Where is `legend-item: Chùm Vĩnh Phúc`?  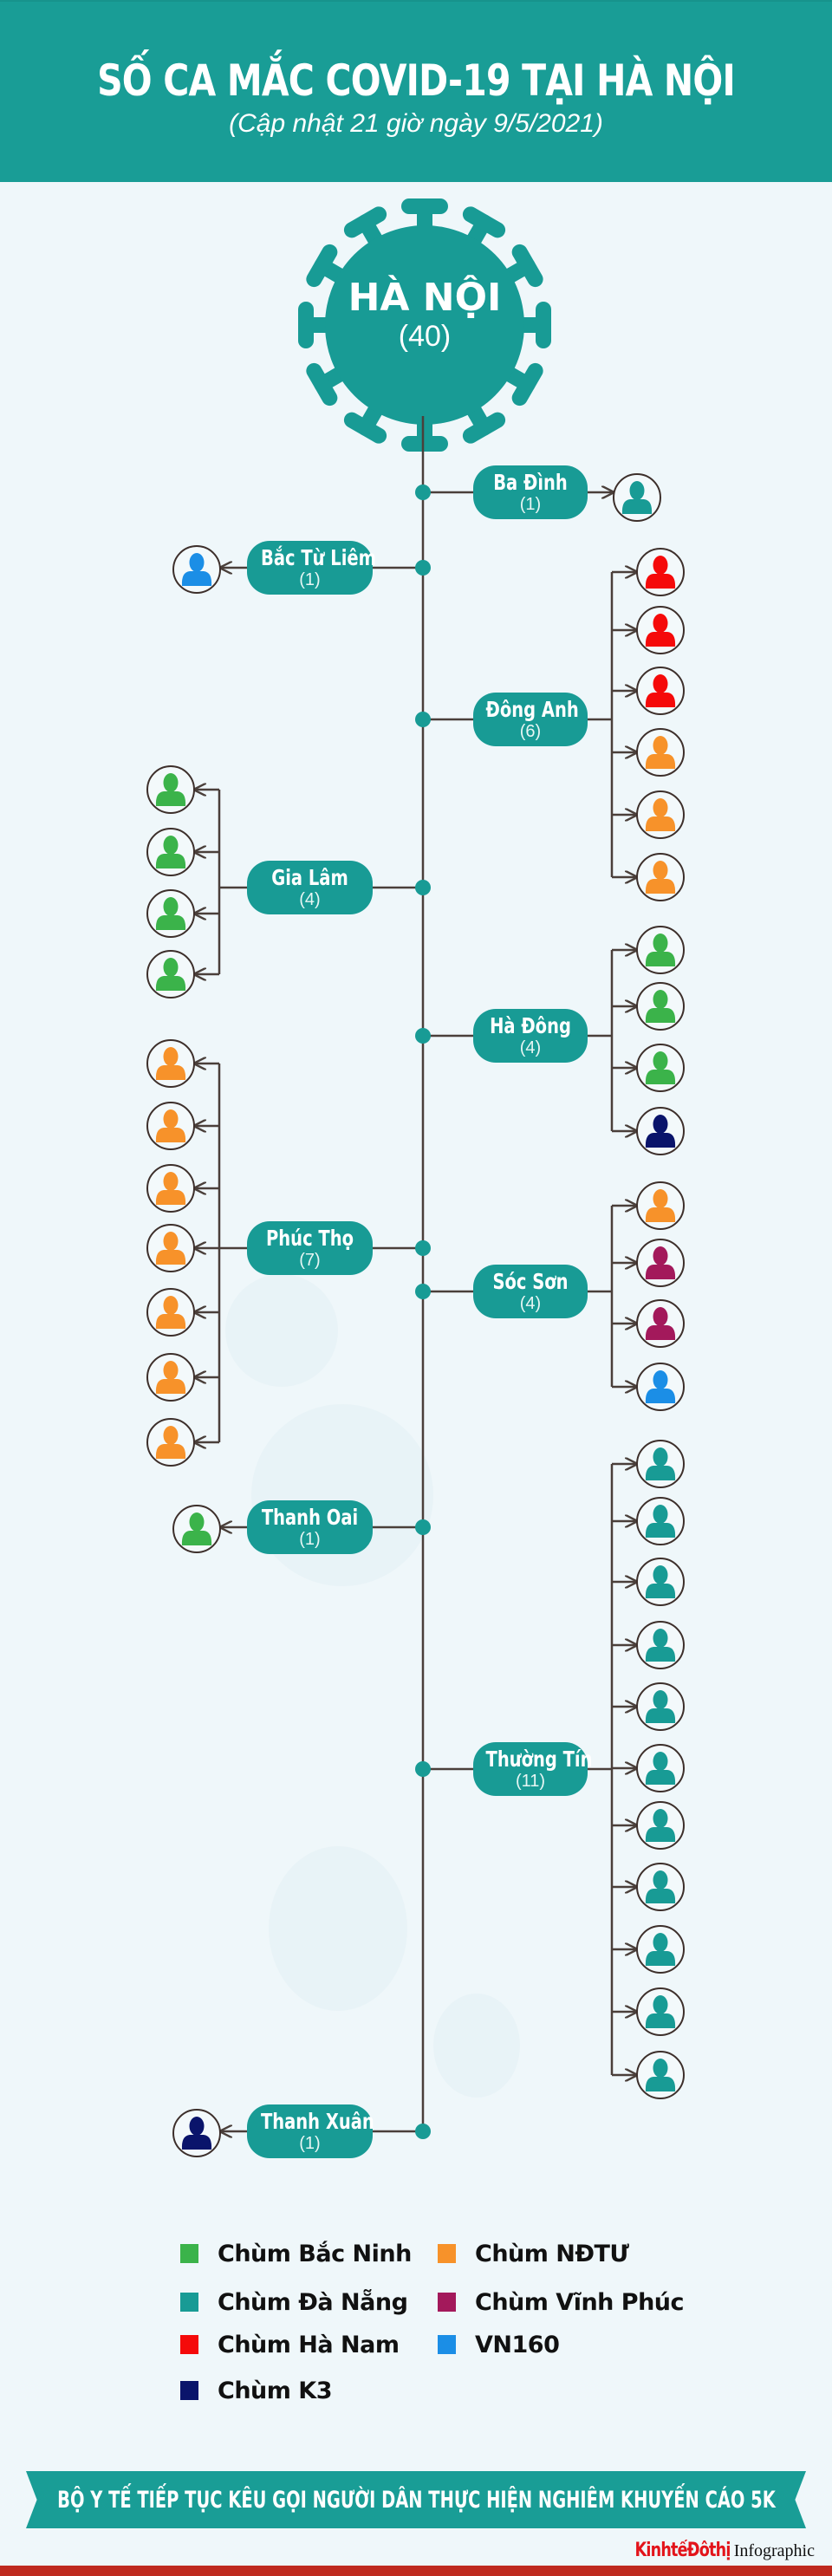
legend-item: Chùm Vĩnh Phúc is located at coordinates (561, 2302).